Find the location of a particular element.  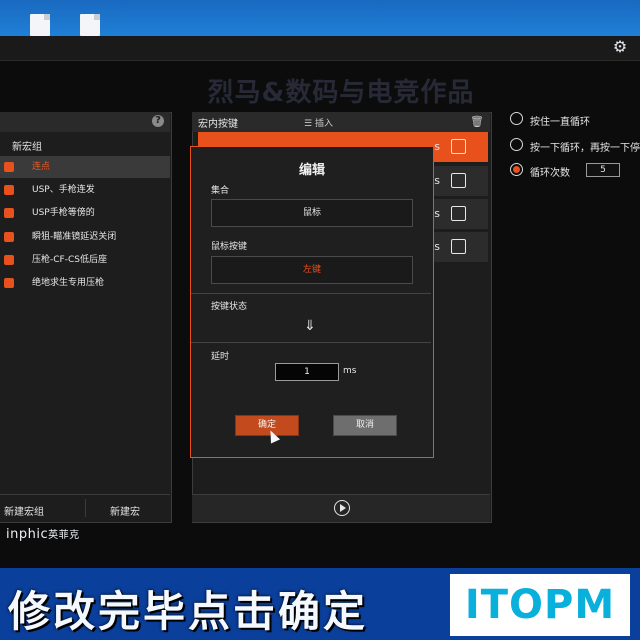

list-item-label: 绝地求生专用压枪 is located at coordinates (68, 283).